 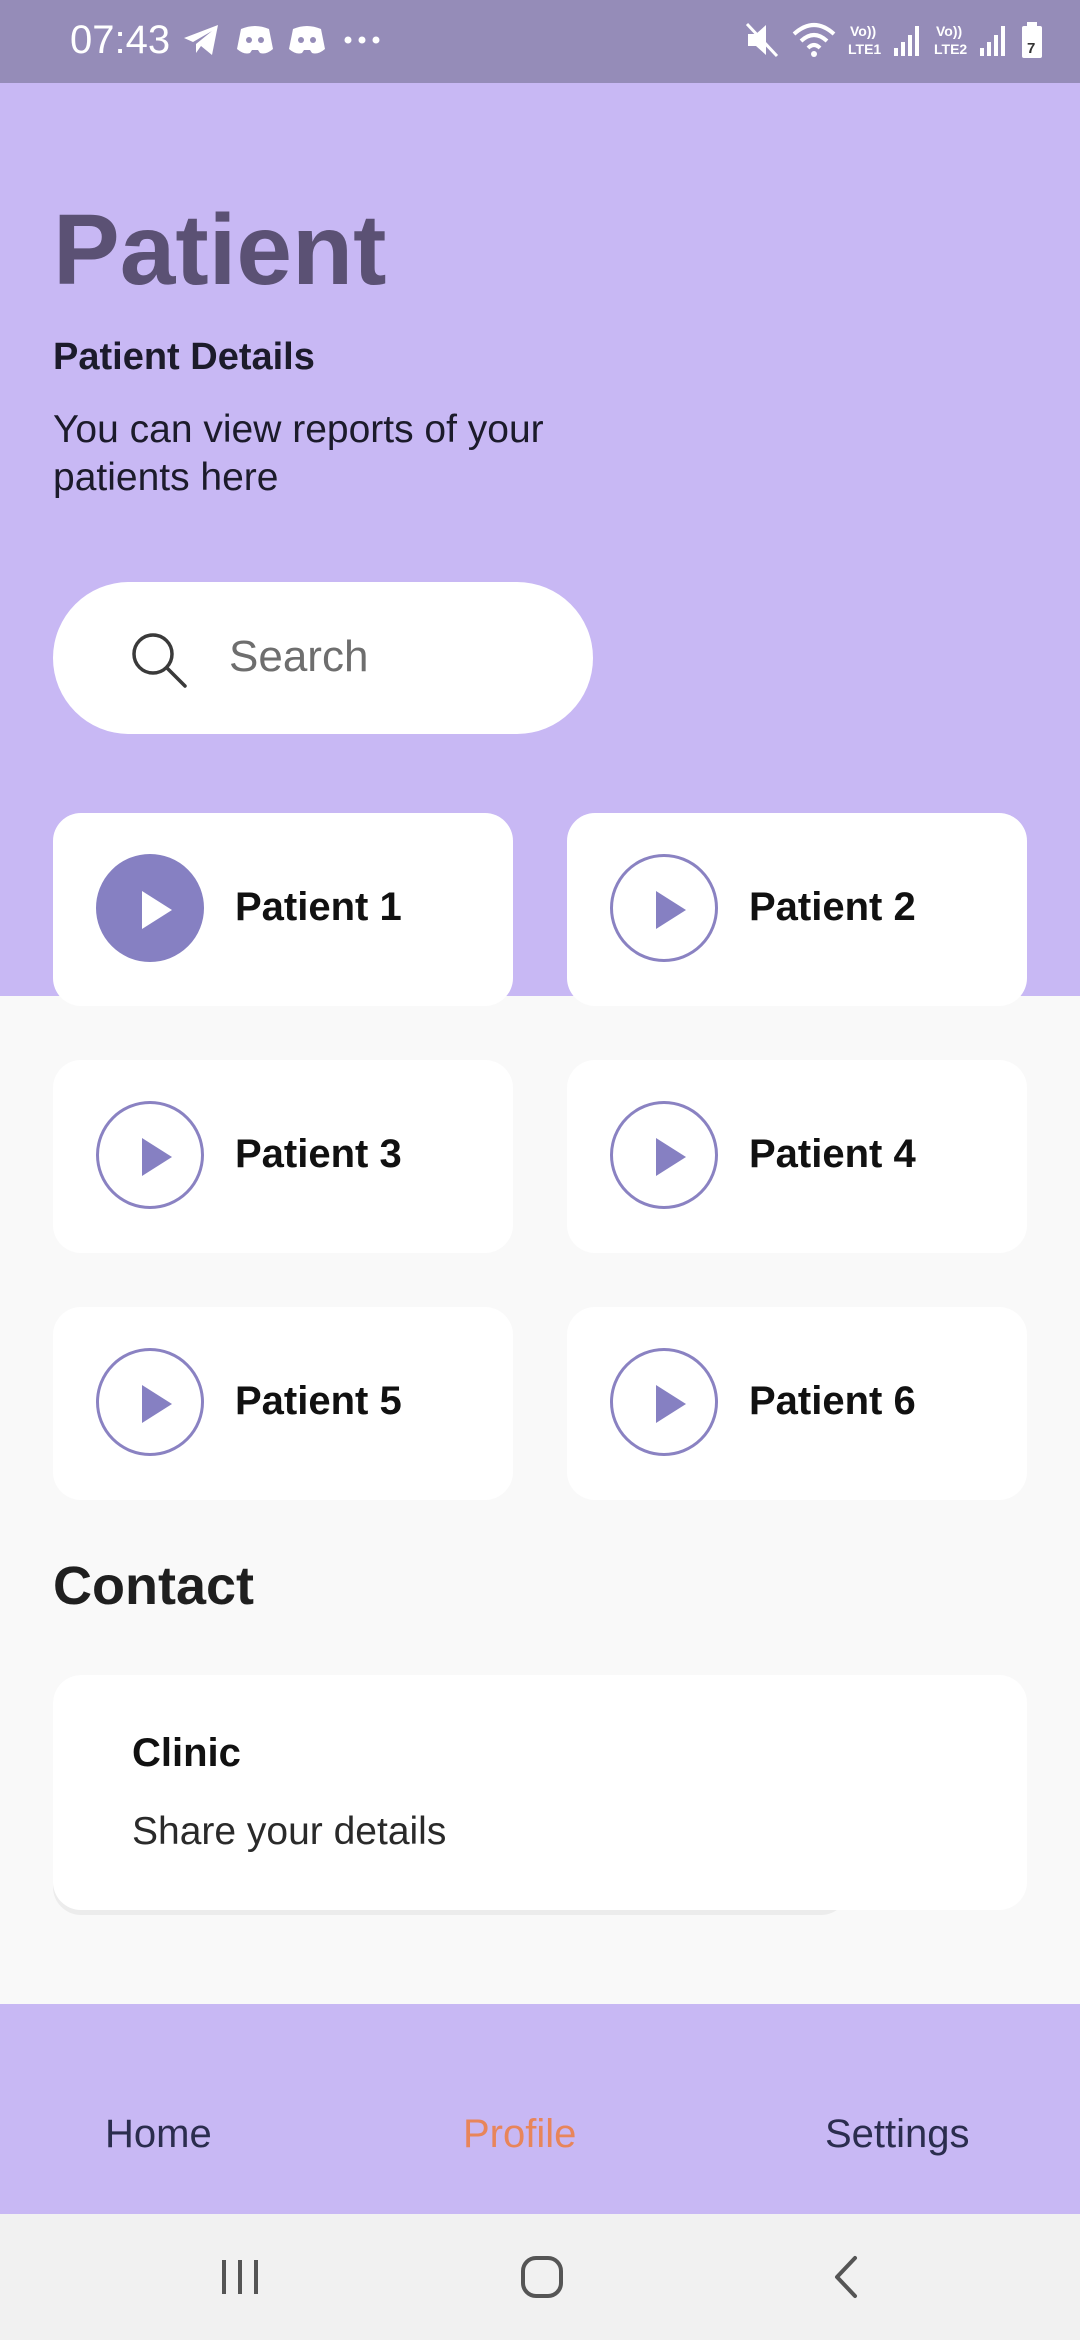 I want to click on battery-icon: 7, so click(x=1032, y=40).